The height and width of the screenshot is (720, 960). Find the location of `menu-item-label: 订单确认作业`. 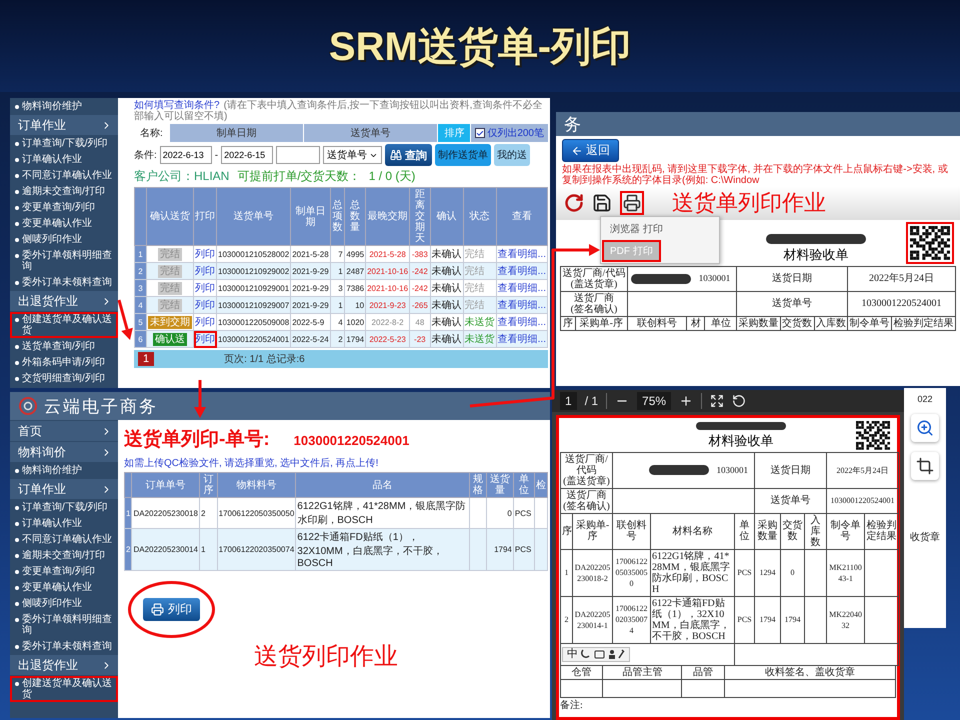

menu-item-label: 订单确认作业 is located at coordinates (52, 523).